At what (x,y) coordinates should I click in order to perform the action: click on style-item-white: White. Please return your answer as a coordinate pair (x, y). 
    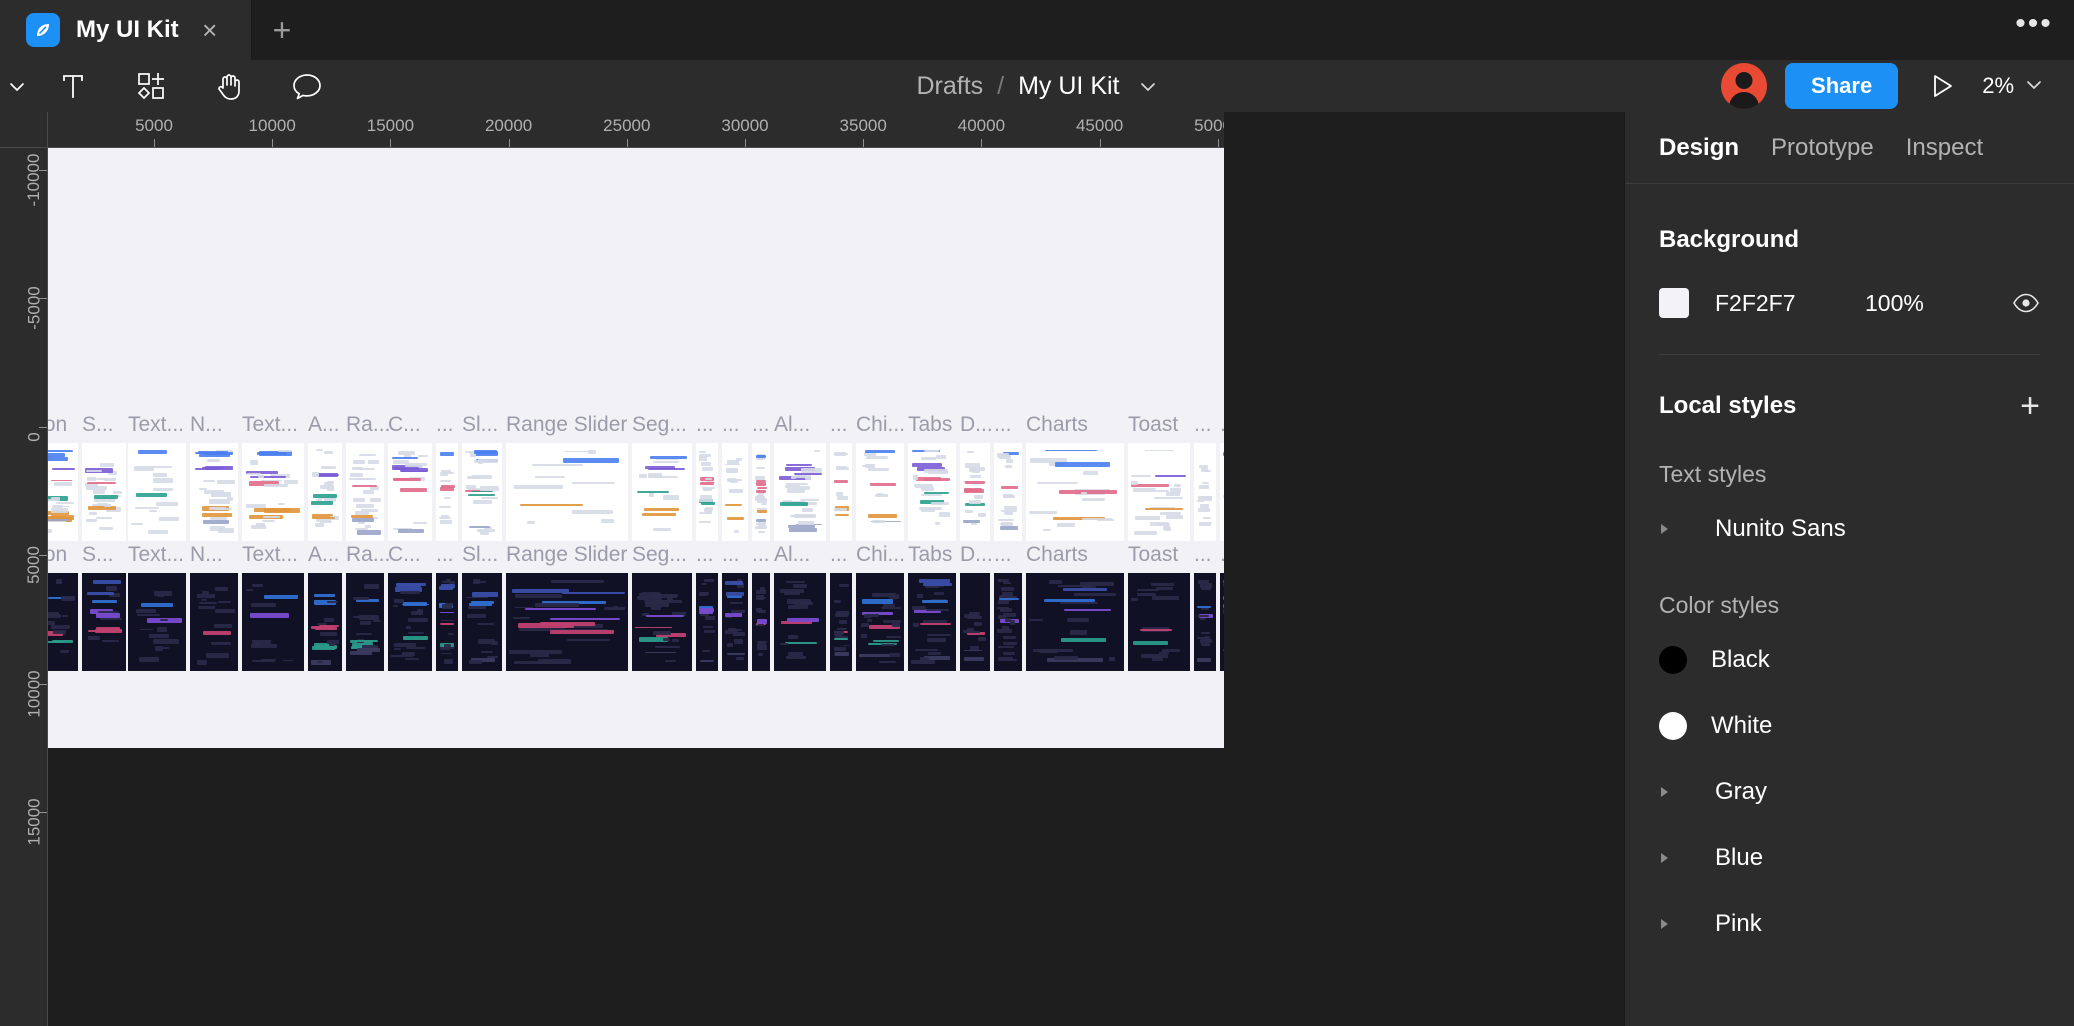
    Looking at the image, I should click on (1849, 726).